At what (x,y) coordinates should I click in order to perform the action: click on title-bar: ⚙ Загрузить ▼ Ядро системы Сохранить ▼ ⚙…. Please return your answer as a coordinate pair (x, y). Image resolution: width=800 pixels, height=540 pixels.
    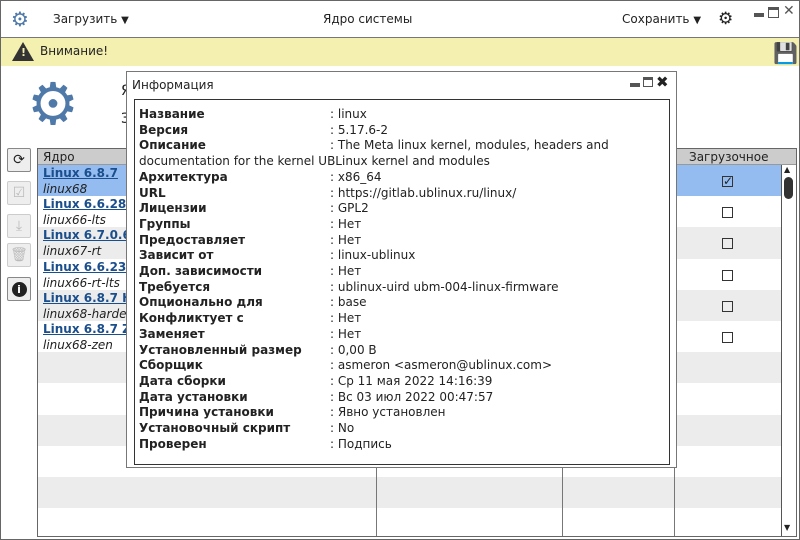
    Looking at the image, I should click on (400, 19).